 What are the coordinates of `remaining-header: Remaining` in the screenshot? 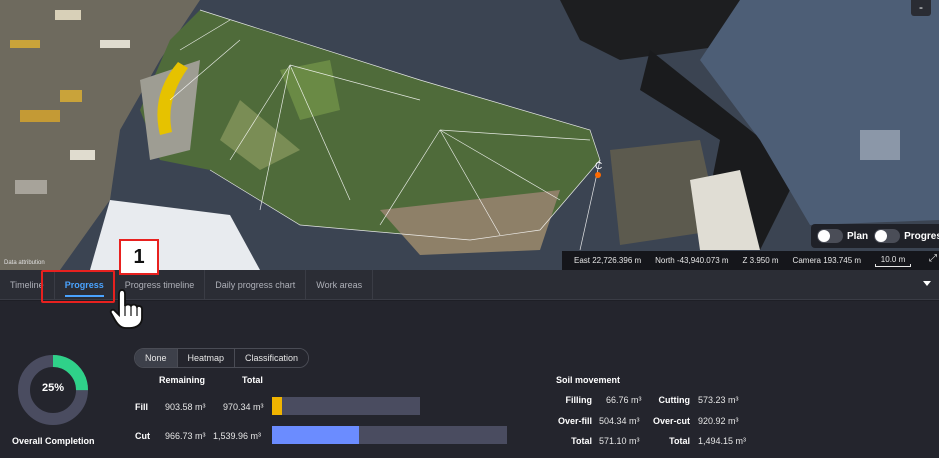 It's located at (182, 380).